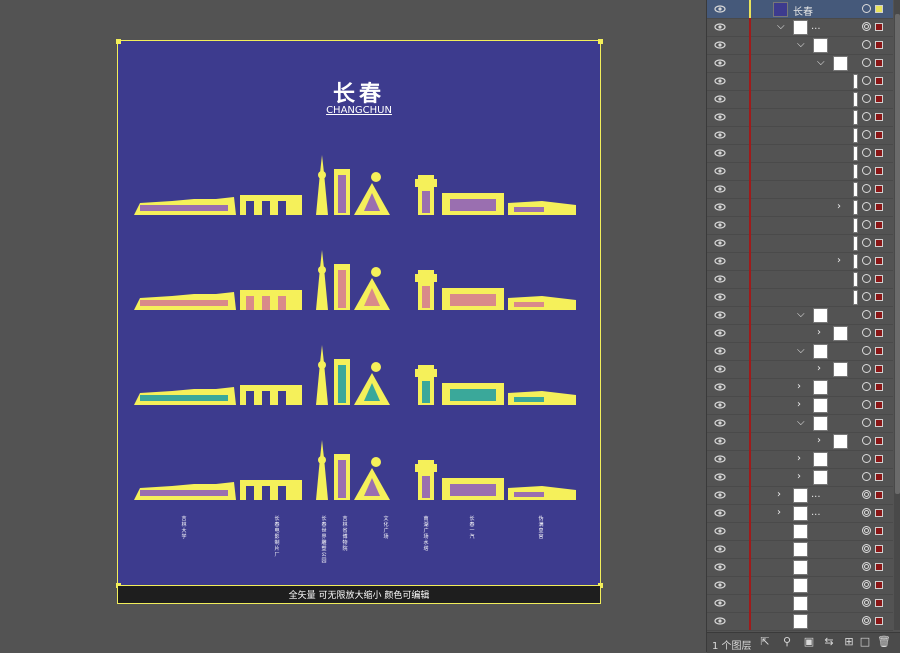 Image resolution: width=900 pixels, height=653 pixels. Describe the element at coordinates (809, 642) in the screenshot. I see `clip-icon: ▣` at that location.